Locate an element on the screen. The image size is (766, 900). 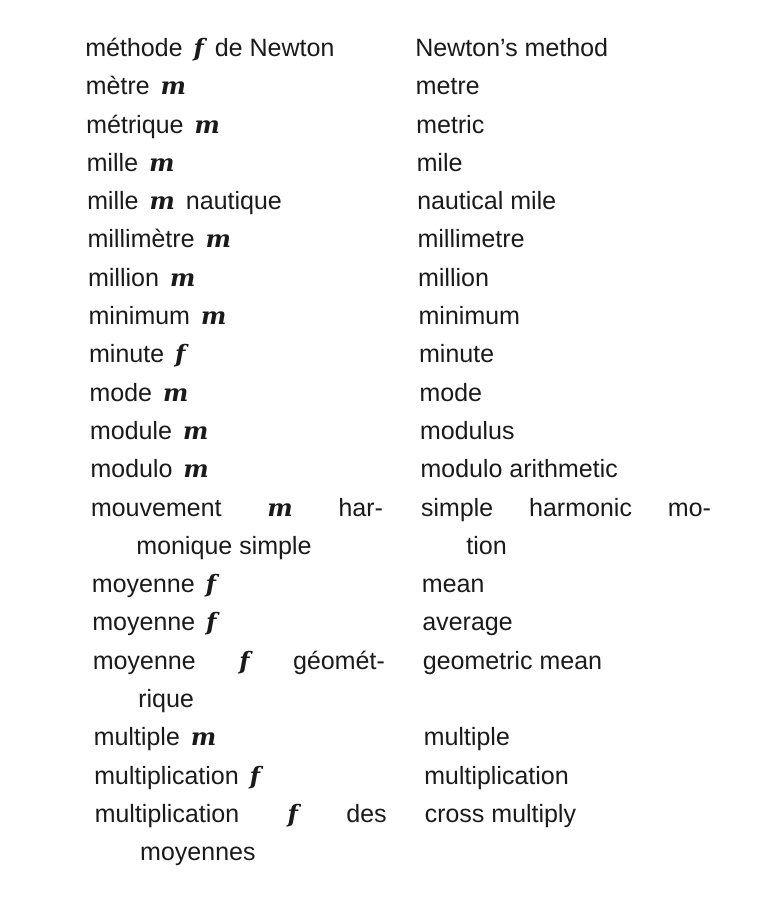
english-term: mile is located at coordinates (561, 163).